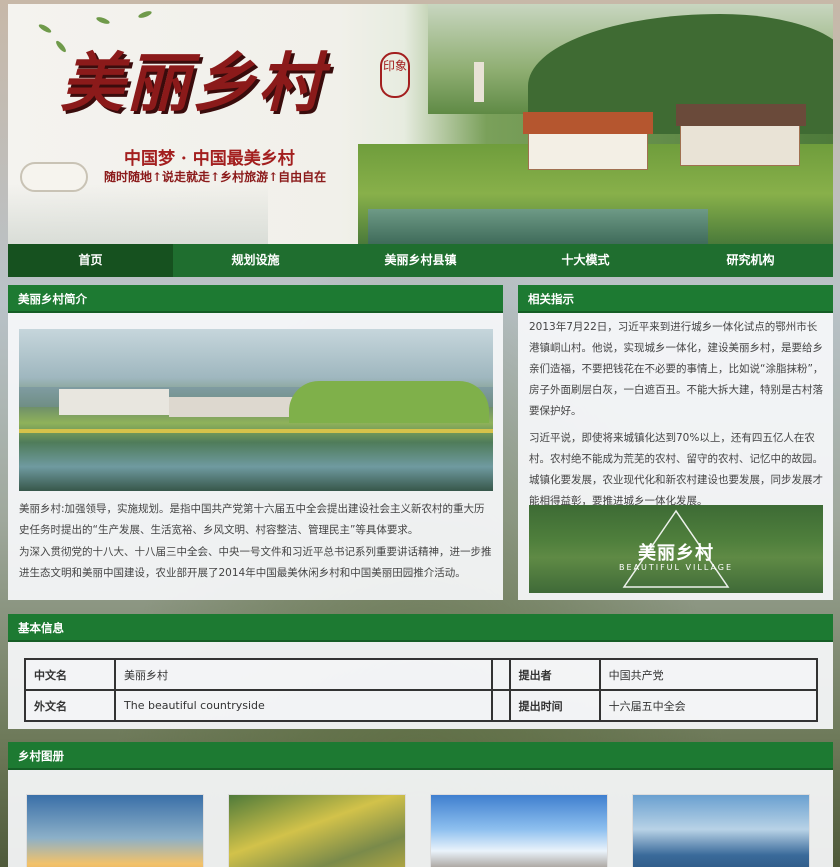 The height and width of the screenshot is (867, 840). What do you see at coordinates (90, 260) in the screenshot?
I see `nav-item-home: 首页` at bounding box center [90, 260].